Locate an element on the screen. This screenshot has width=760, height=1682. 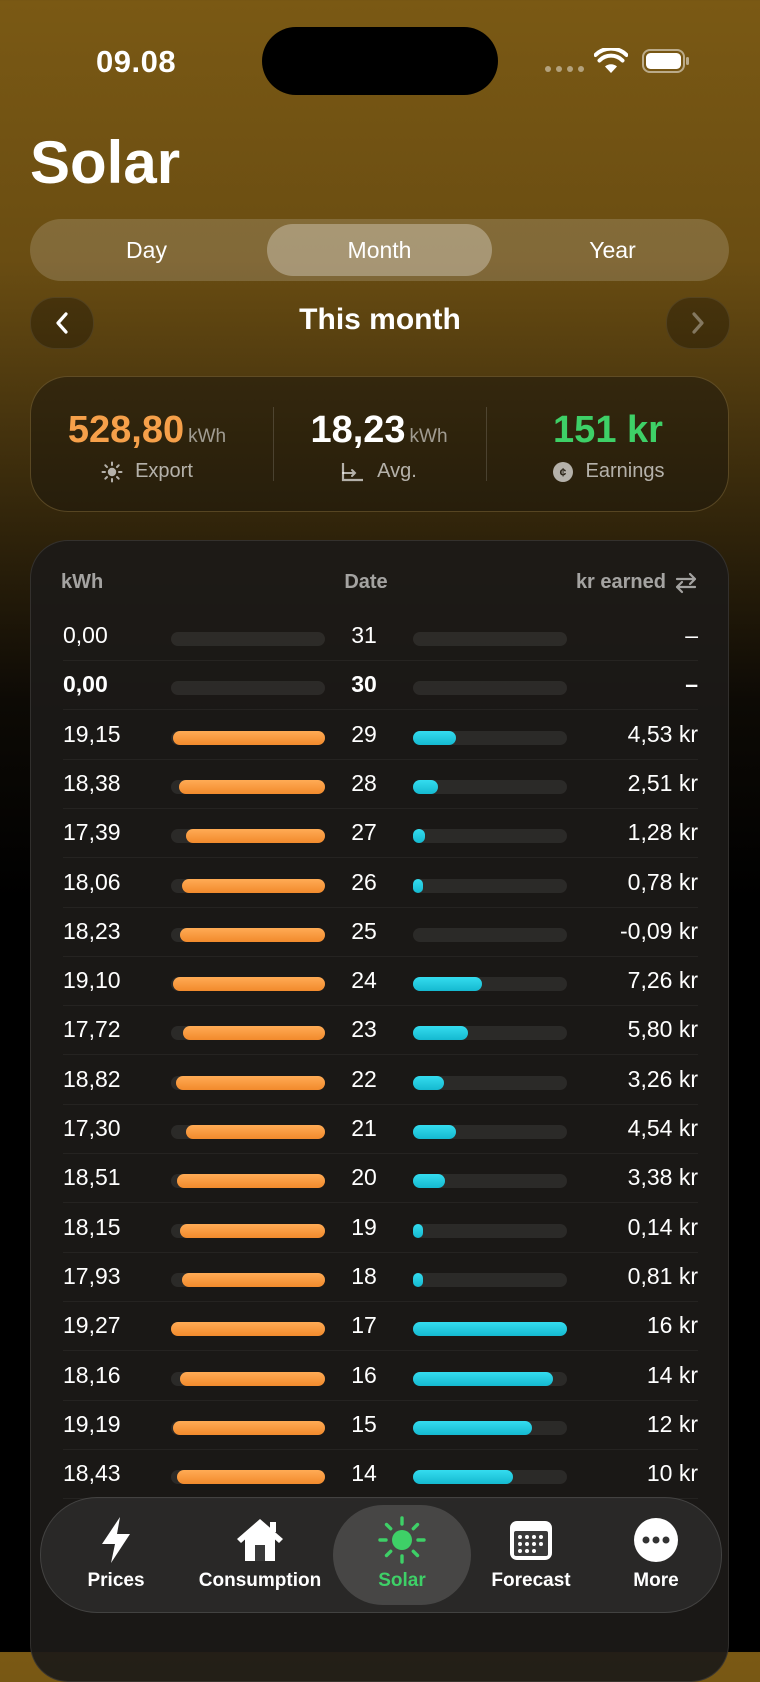
tab-forecast: Forecast is located at coordinates (531, 1555).